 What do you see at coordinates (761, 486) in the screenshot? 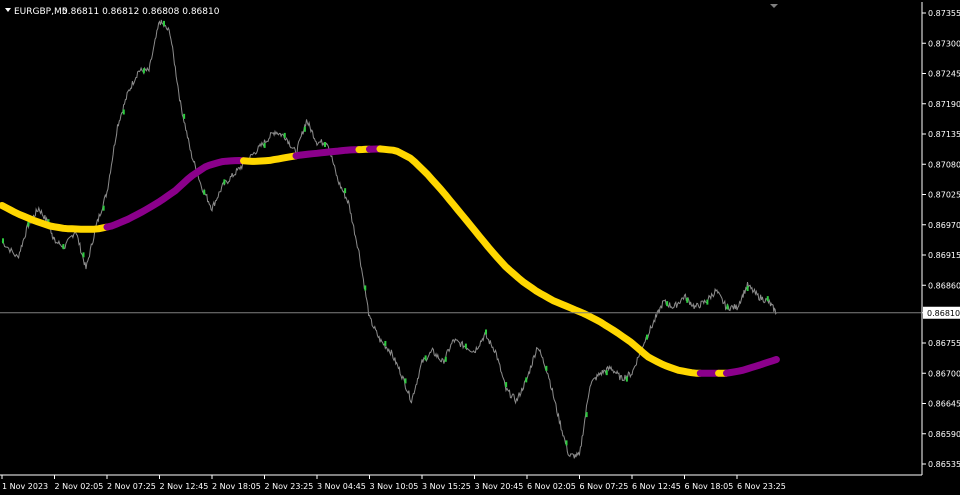
I see `time-tick-label: 6 Nov 23:25` at bounding box center [761, 486].